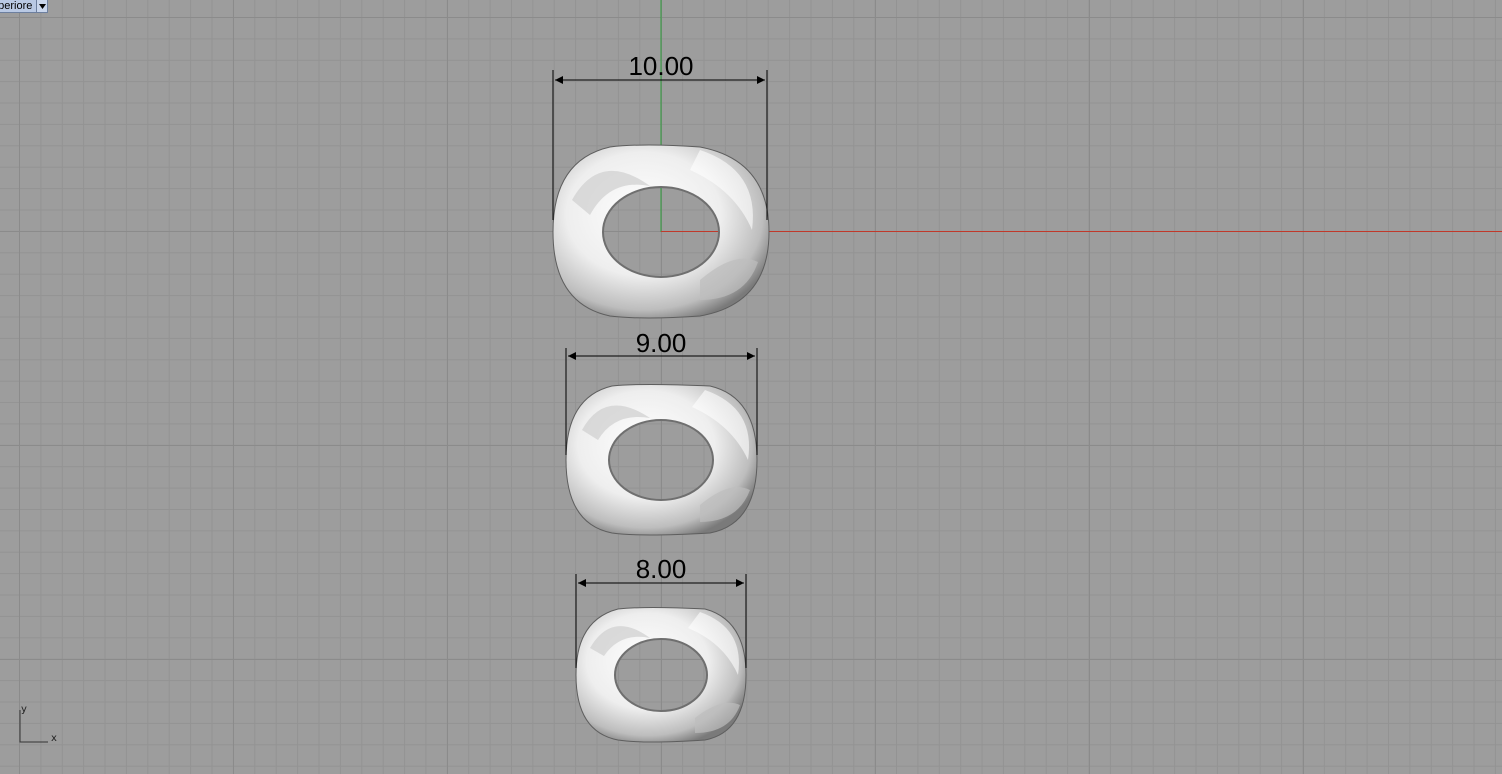 The height and width of the screenshot is (774, 1502). I want to click on axis-x-label: x, so click(54, 738).